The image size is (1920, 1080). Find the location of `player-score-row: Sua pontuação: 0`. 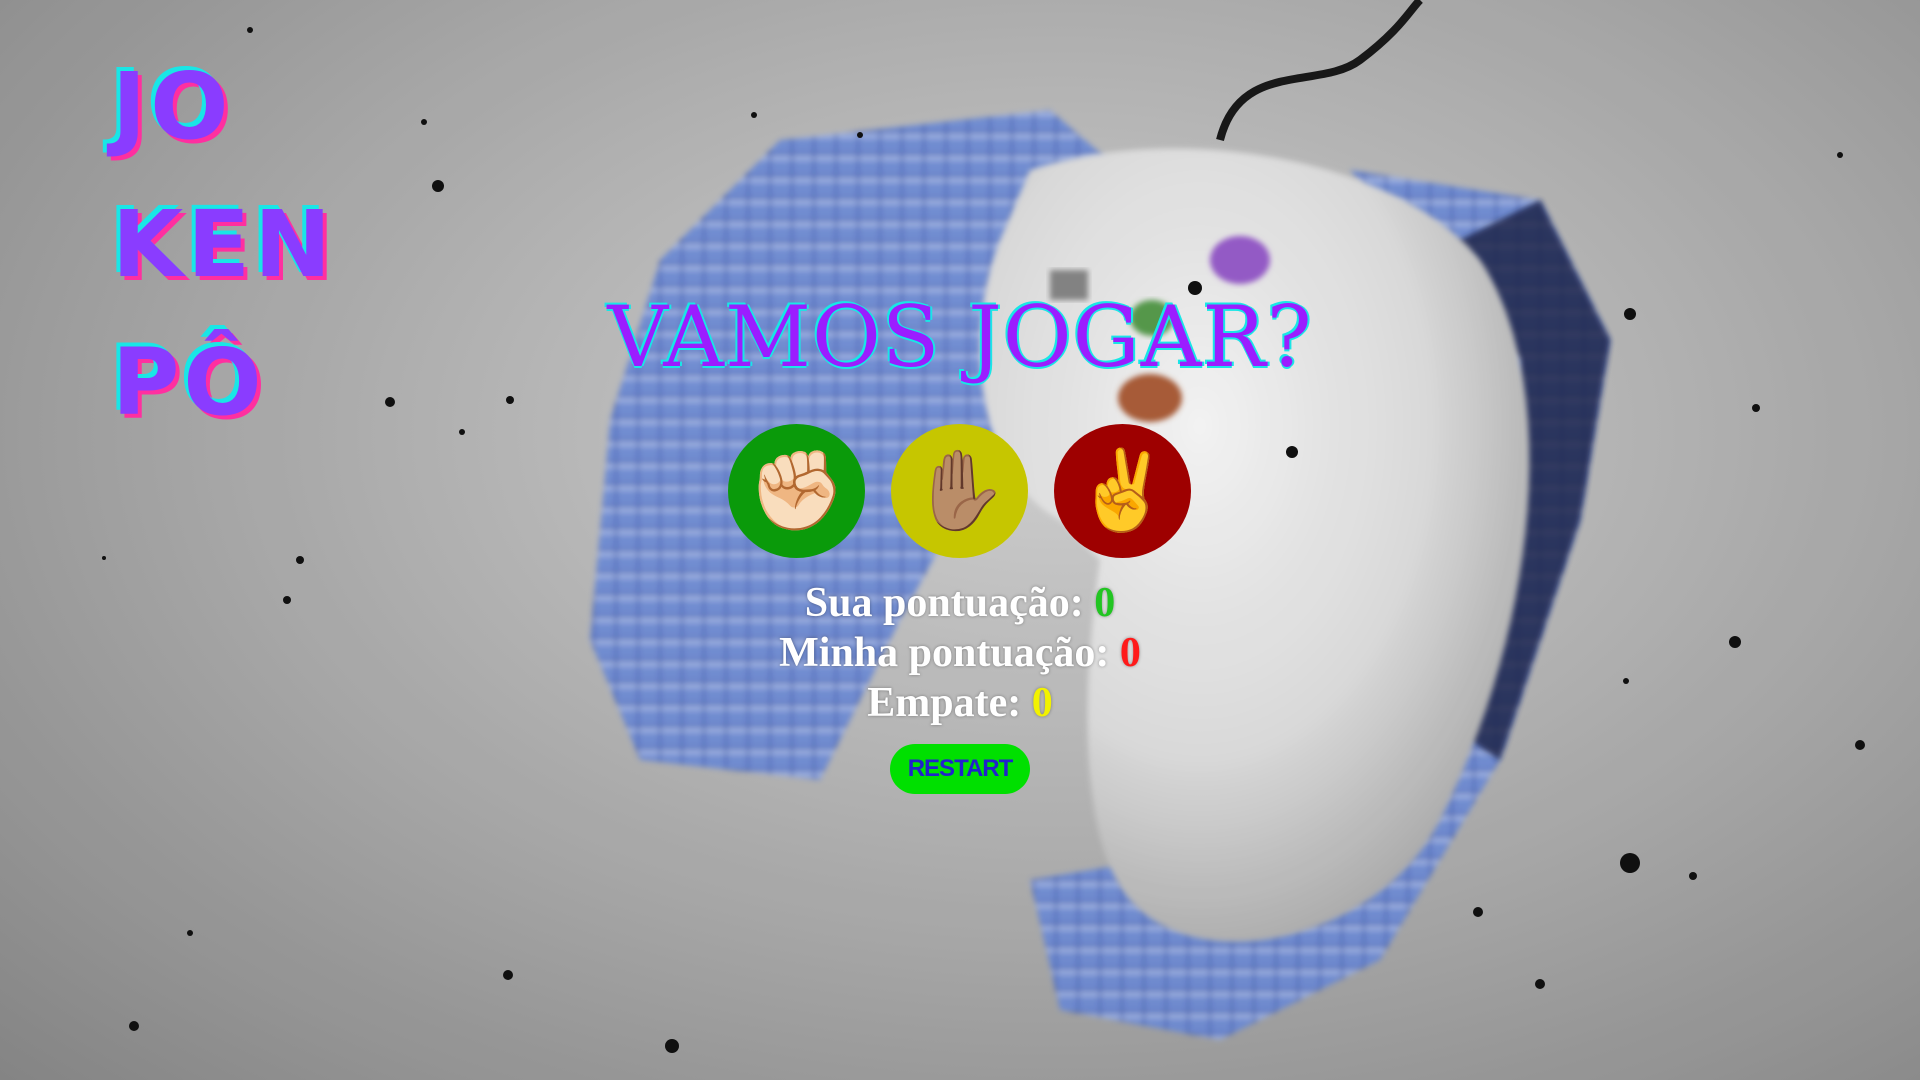

player-score-row: Sua pontuação: 0 is located at coordinates (960, 603).